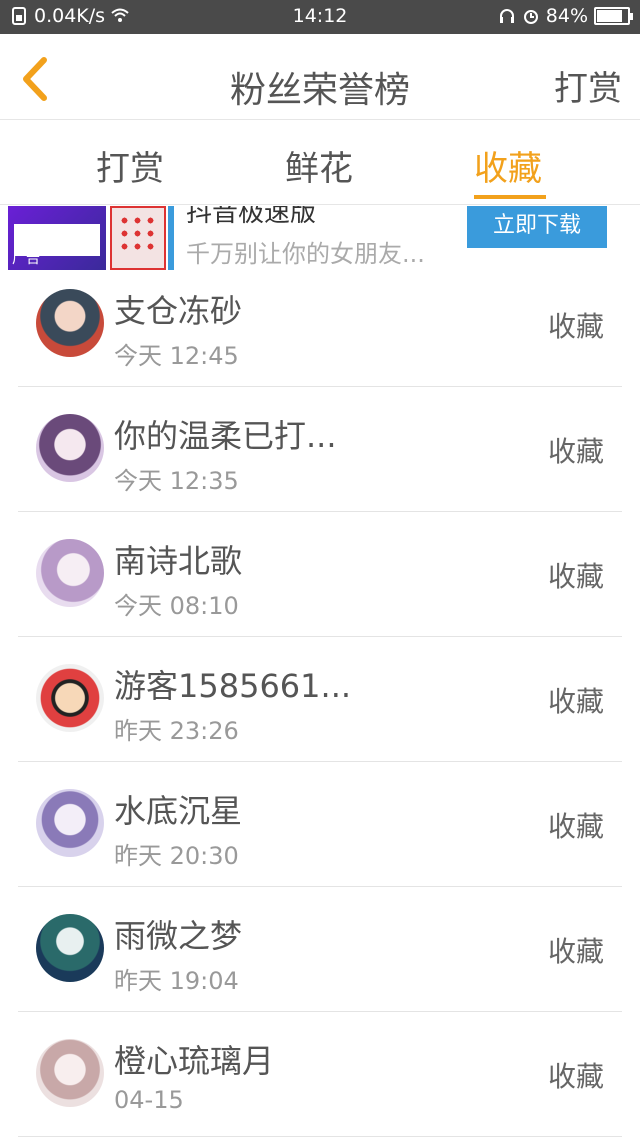 The height and width of the screenshot is (1138, 640). Describe the element at coordinates (178, 311) in the screenshot. I see `user-name: 支仓冻砂` at that location.